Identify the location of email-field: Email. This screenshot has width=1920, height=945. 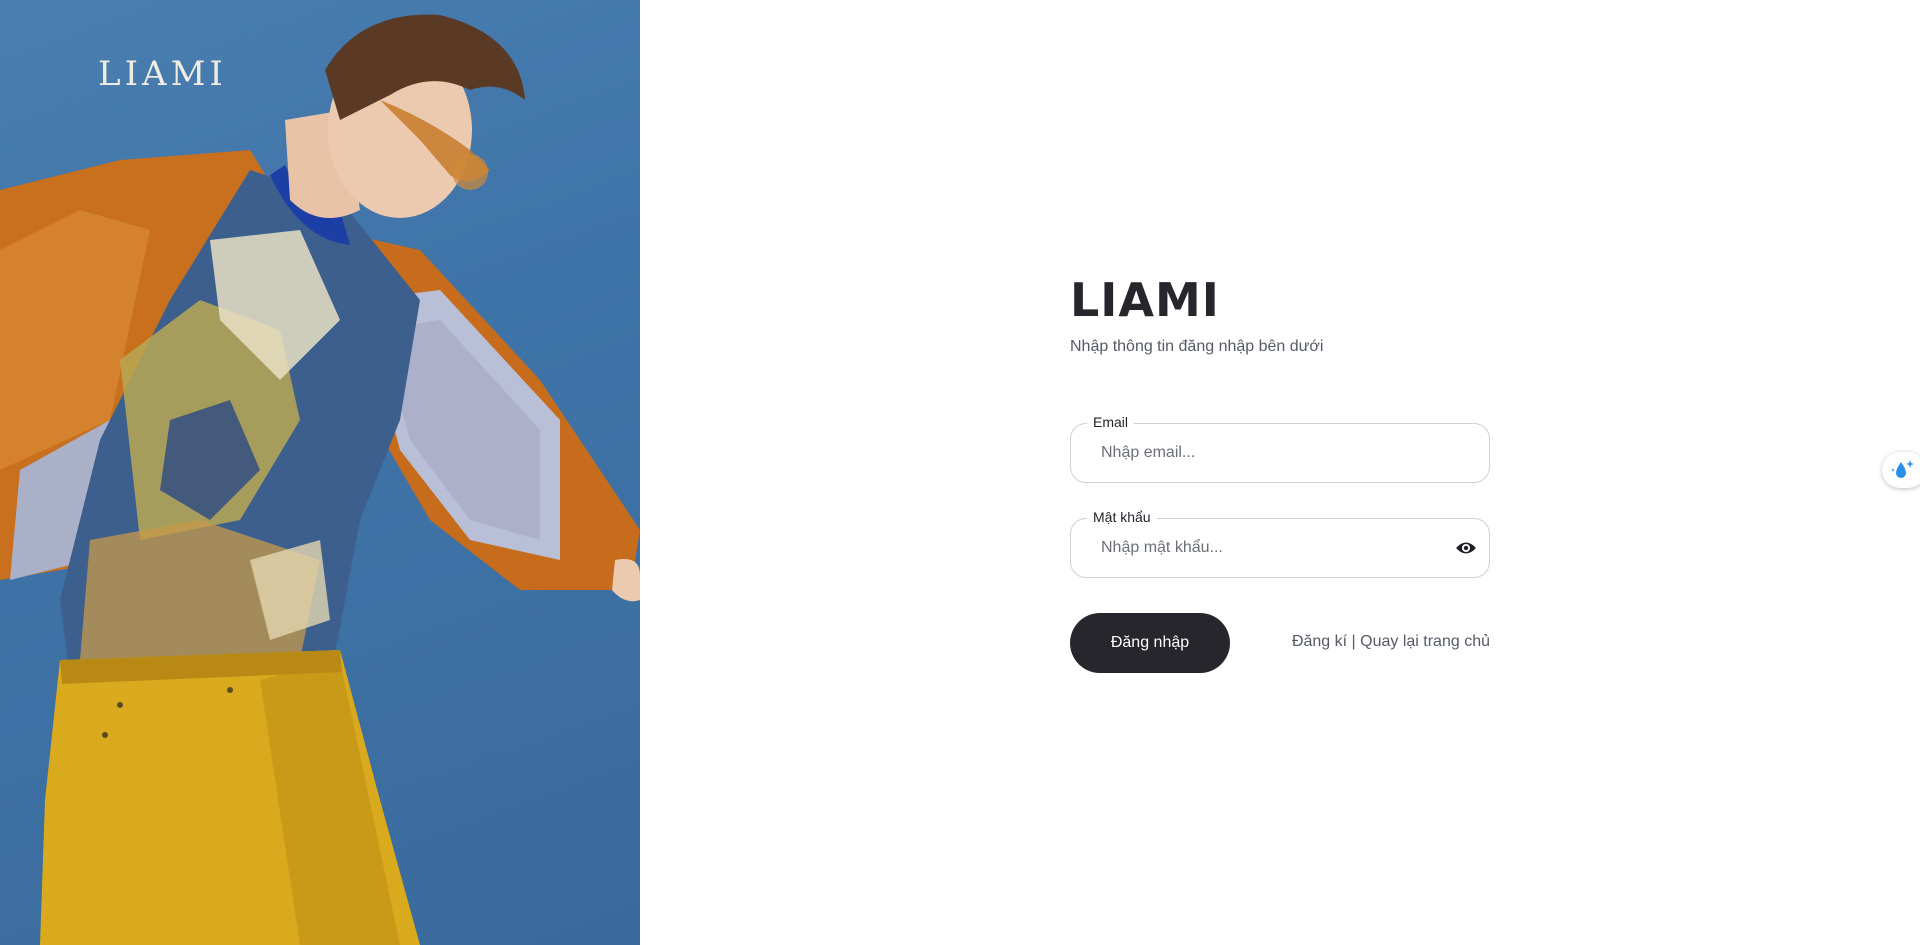
(1280, 448).